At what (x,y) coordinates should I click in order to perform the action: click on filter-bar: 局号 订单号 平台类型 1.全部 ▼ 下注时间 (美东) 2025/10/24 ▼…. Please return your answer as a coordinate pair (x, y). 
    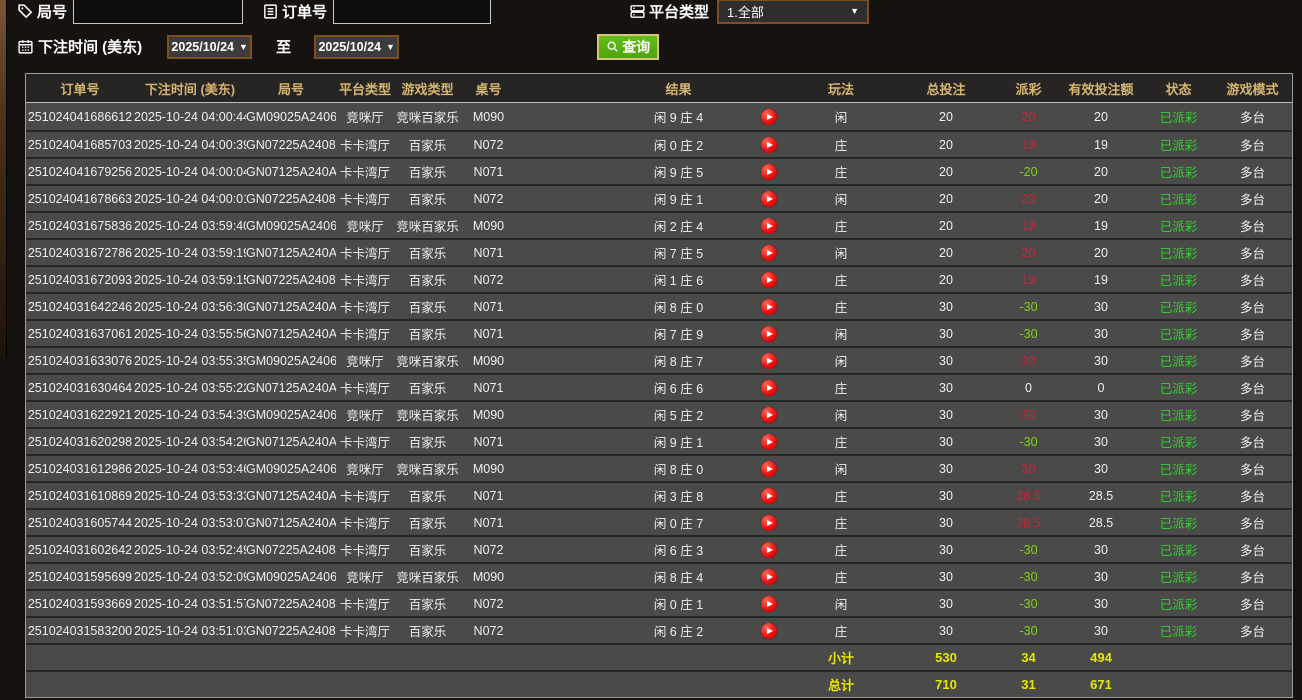
    Looking at the image, I should click on (651, 30).